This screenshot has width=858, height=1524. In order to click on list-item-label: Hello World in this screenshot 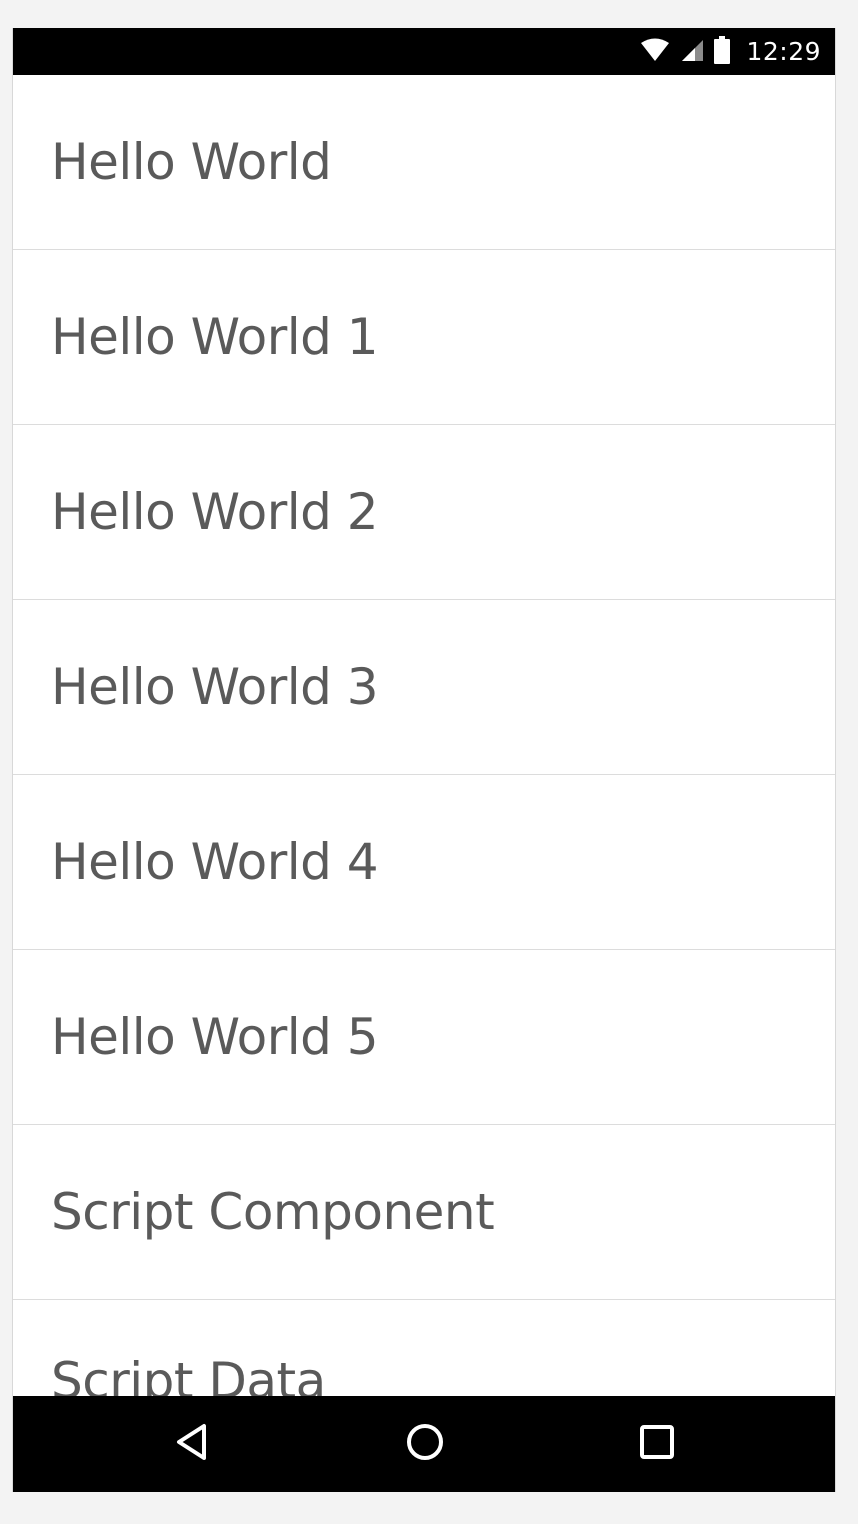, I will do `click(191, 162)`.